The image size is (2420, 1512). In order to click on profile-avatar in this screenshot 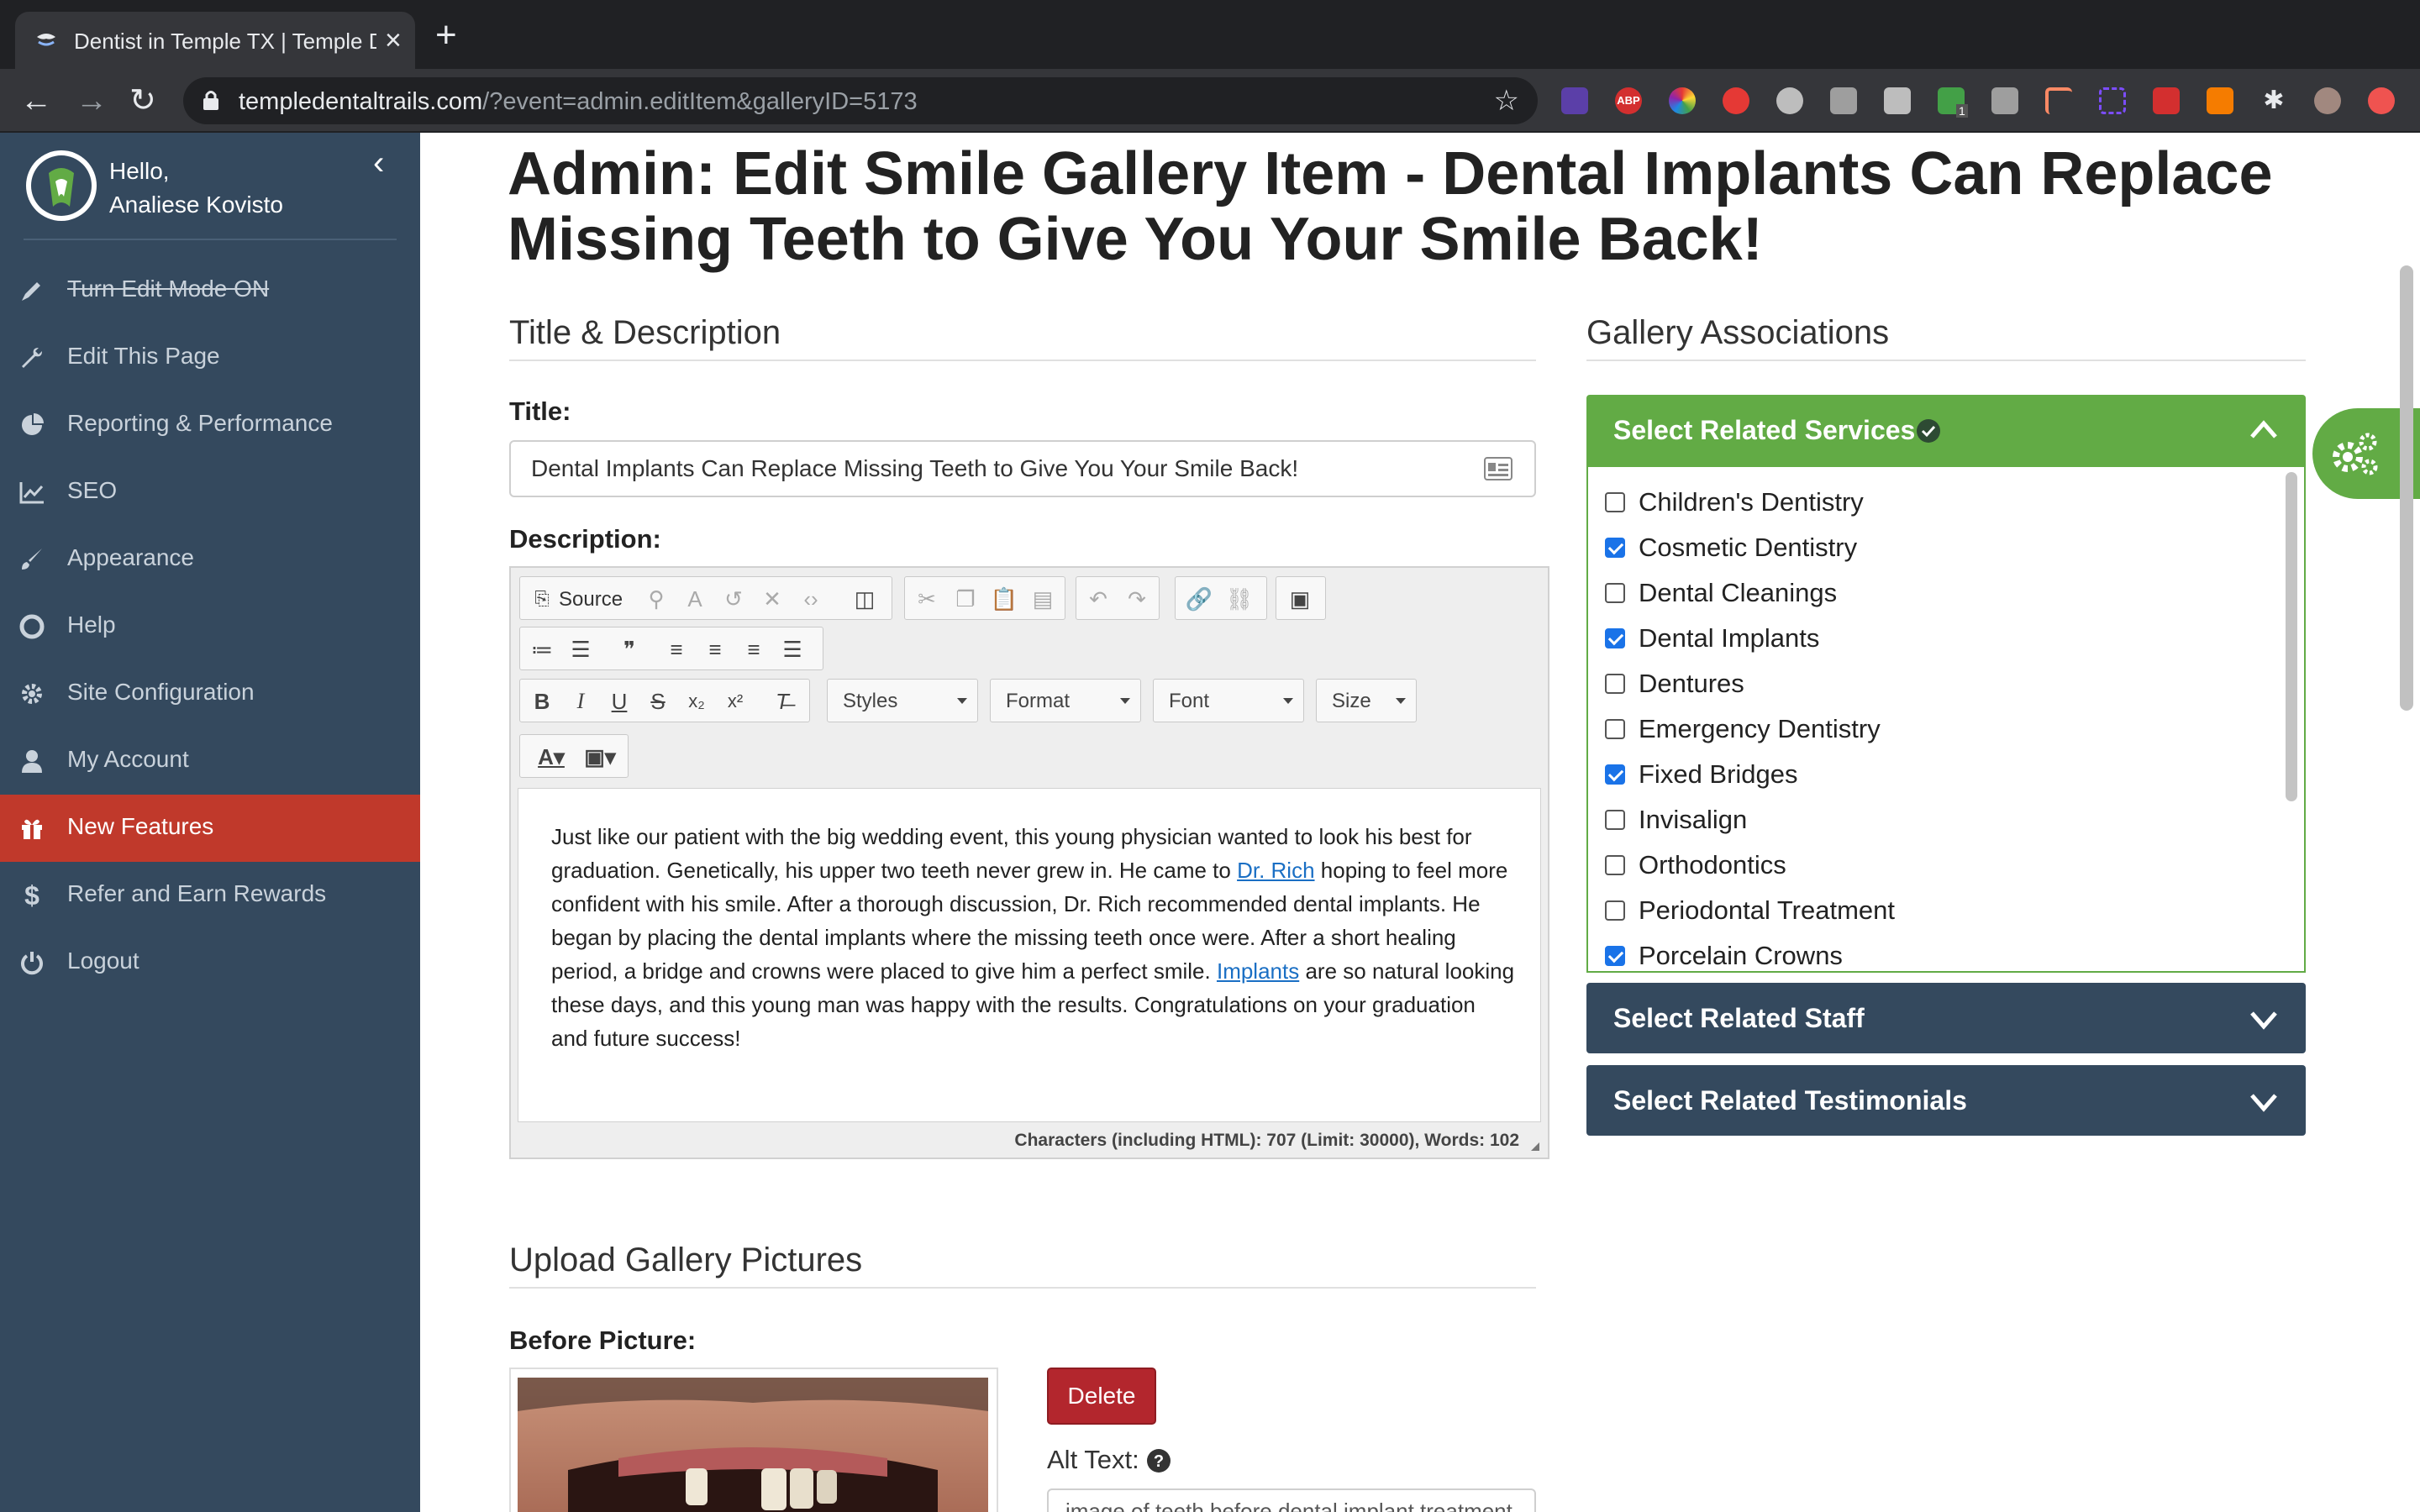, I will do `click(2328, 100)`.